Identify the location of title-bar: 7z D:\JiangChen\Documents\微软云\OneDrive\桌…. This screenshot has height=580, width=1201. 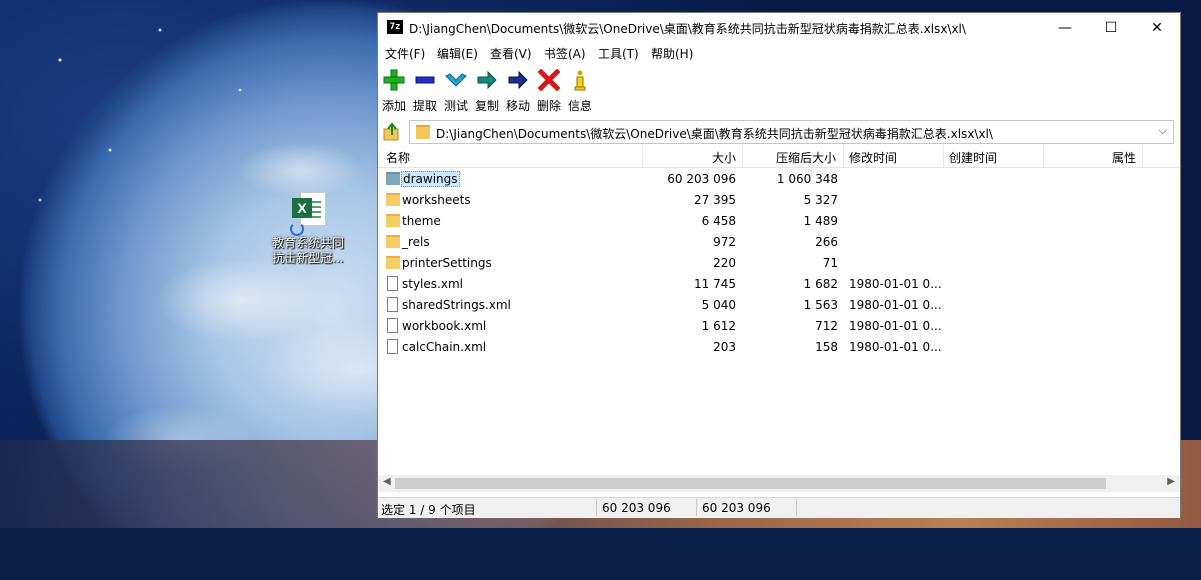
(779, 28).